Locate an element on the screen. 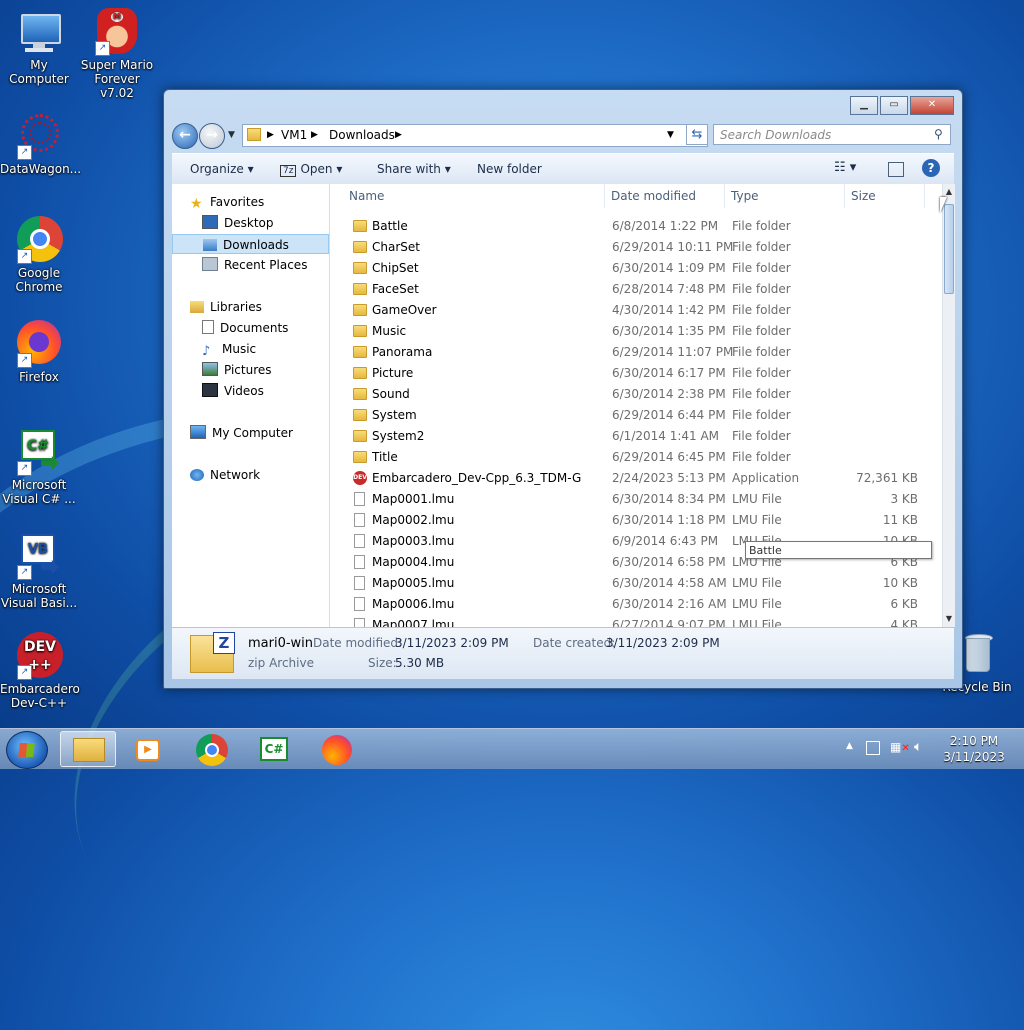  file-row: System 6/29/2014 6:44 PM File folder is located at coordinates (637, 415).